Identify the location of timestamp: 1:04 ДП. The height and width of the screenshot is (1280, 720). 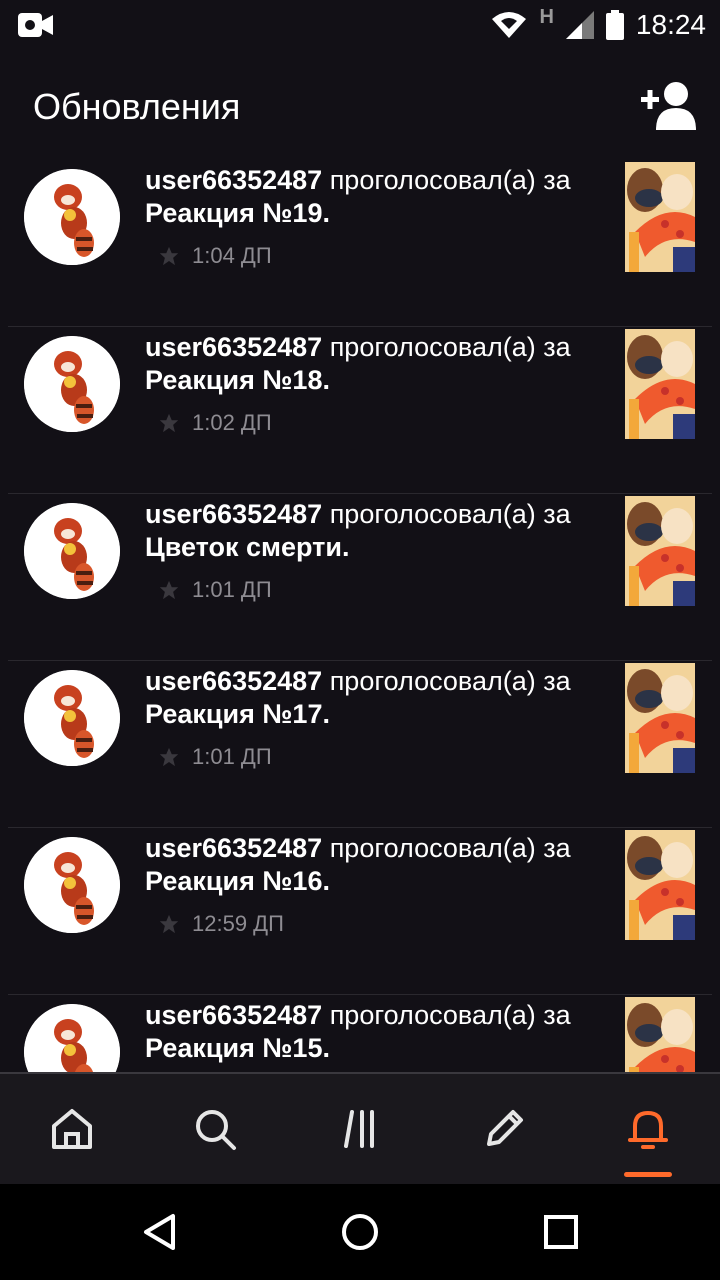
(232, 255).